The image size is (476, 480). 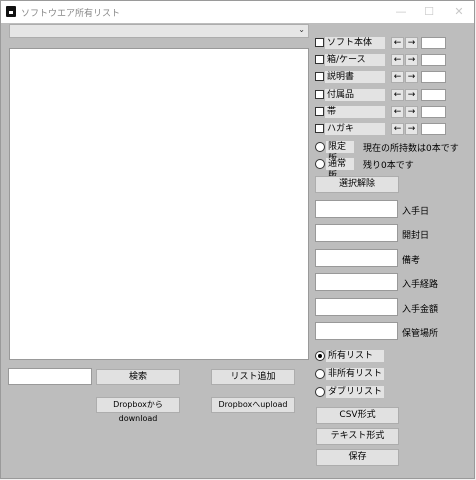 I want to click on accessory-right-arrow-icon: →, so click(x=411, y=95).